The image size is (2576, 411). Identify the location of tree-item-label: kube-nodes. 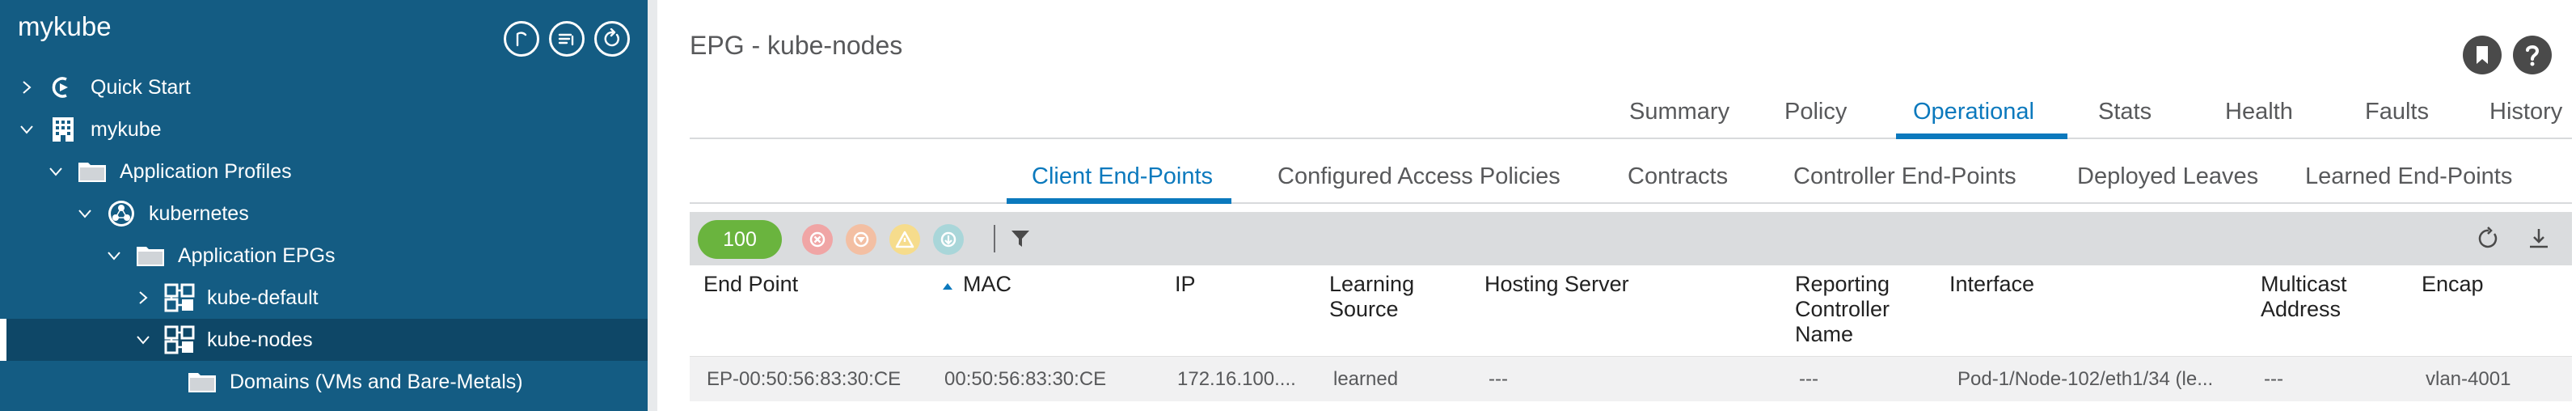
(260, 340).